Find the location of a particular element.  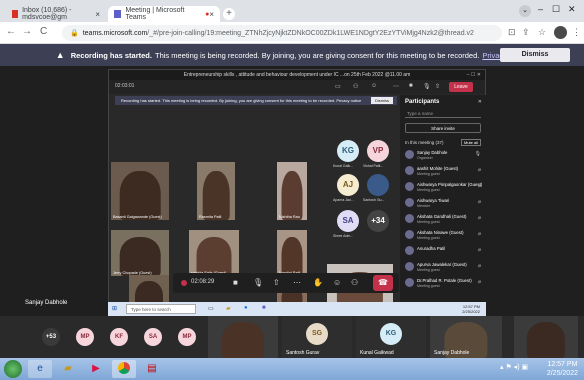

video-tile: Rasmita Patil is located at coordinates (216, 191).